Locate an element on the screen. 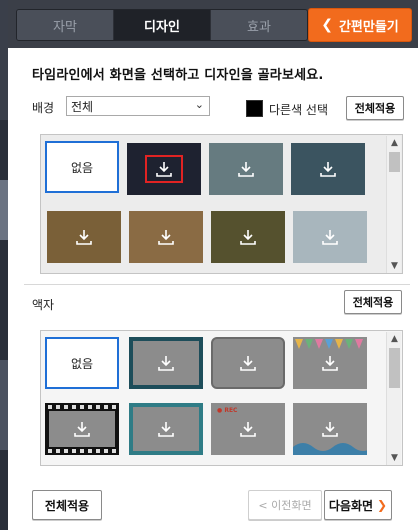  quick-create-label: 간편만들기 is located at coordinates (368, 27).